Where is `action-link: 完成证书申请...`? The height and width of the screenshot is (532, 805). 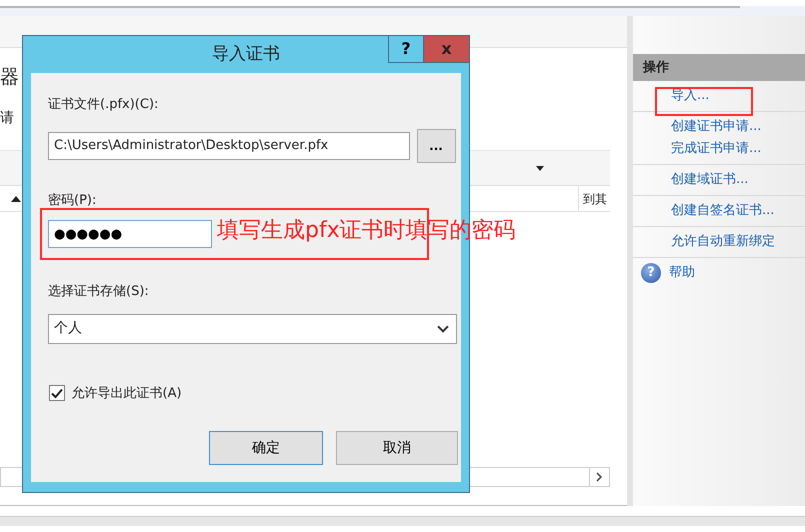
action-link: 完成证书申请... is located at coordinates (716, 149).